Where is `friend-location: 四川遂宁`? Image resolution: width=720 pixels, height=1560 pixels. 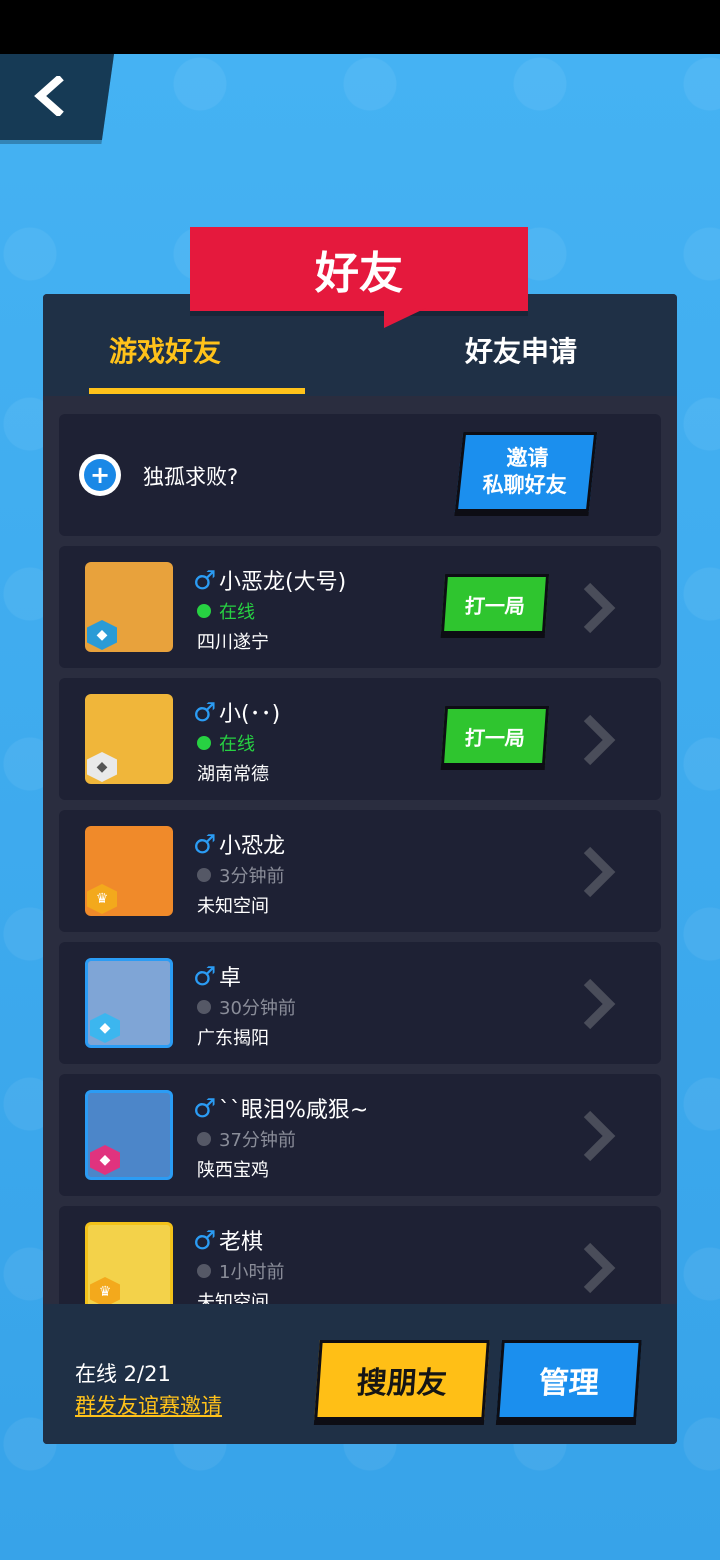
friend-location: 四川遂宁 is located at coordinates (233, 642).